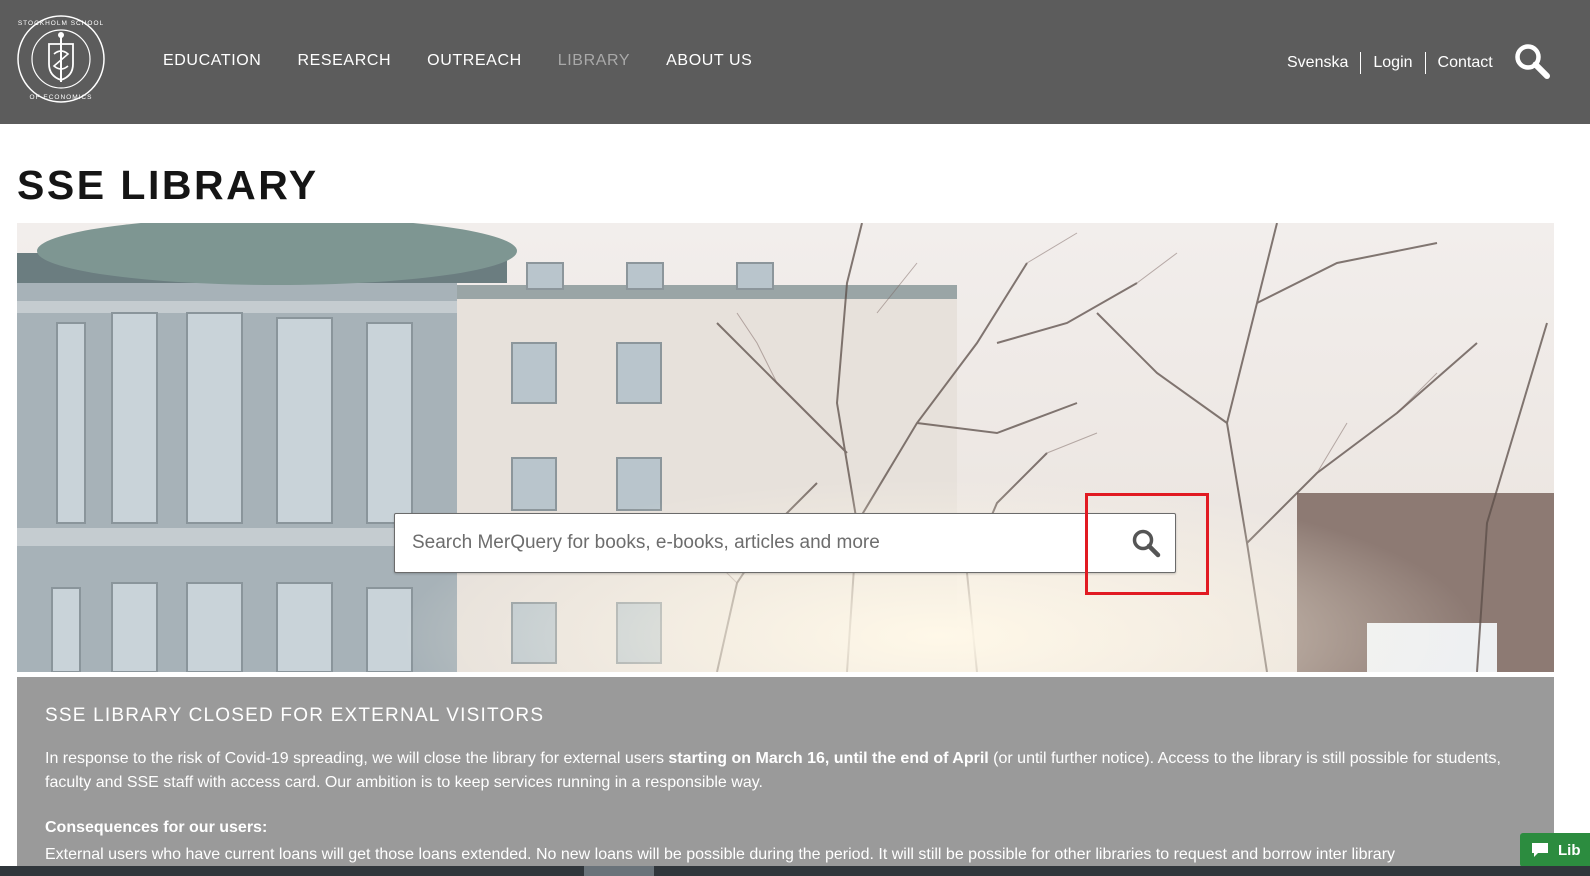  What do you see at coordinates (168, 185) in the screenshot?
I see `page-title: SSE LIBRARY` at bounding box center [168, 185].